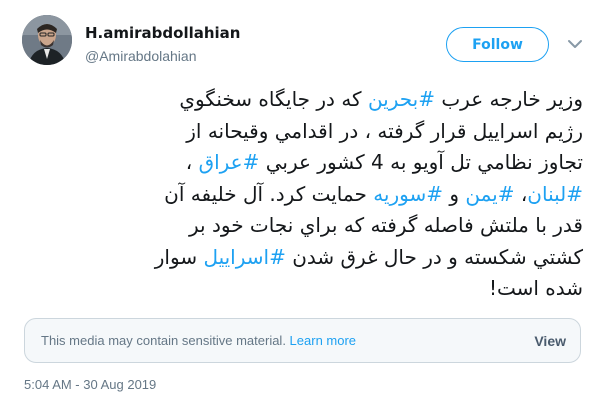  Describe the element at coordinates (575, 44) in the screenshot. I see `chevron-down-icon` at that location.